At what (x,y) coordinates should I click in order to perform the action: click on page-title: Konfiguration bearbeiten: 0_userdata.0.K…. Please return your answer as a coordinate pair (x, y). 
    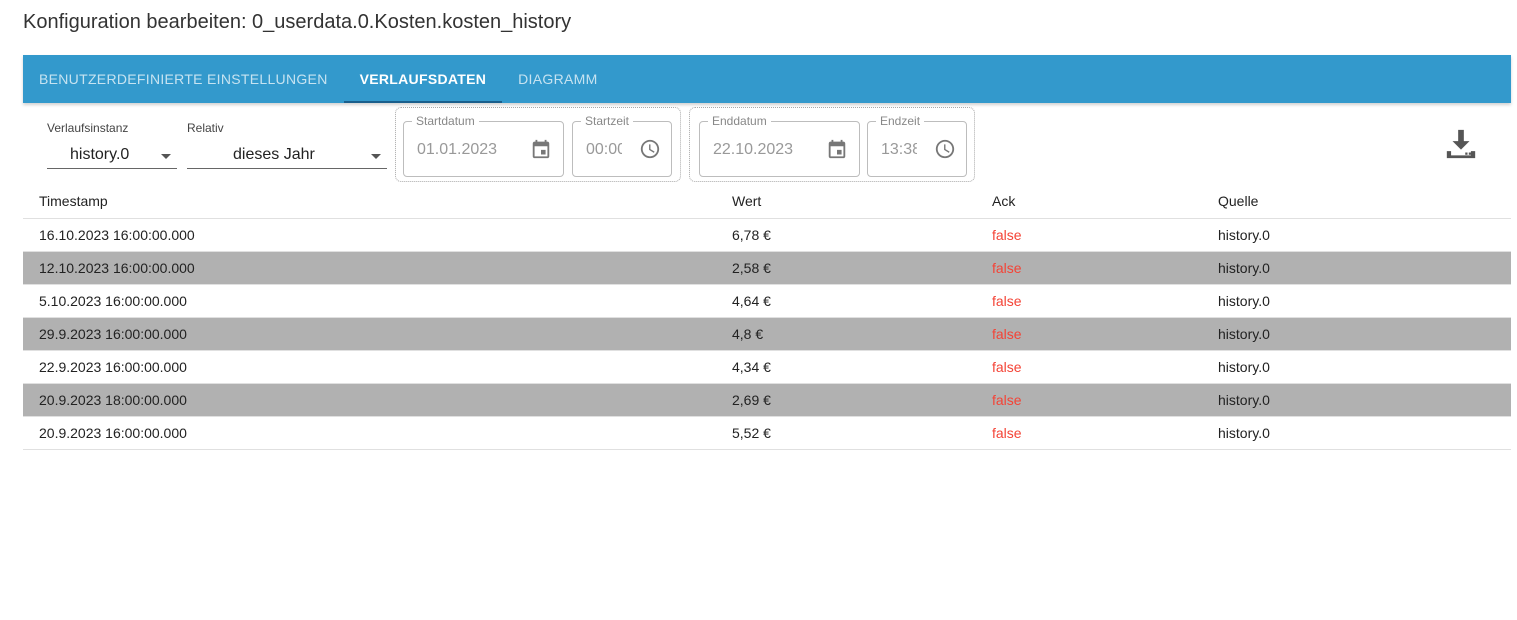
    Looking at the image, I should click on (297, 22).